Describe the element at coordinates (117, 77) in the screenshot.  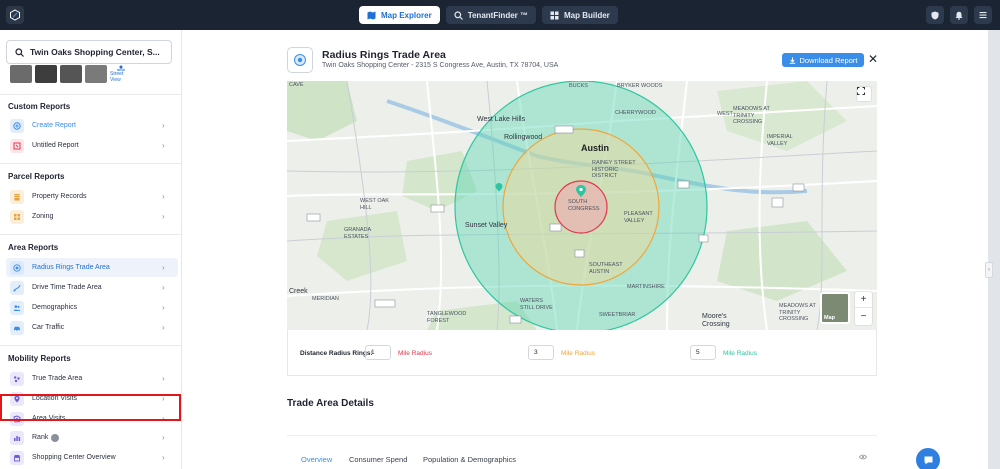
I see `street-view-label: Street View` at that location.